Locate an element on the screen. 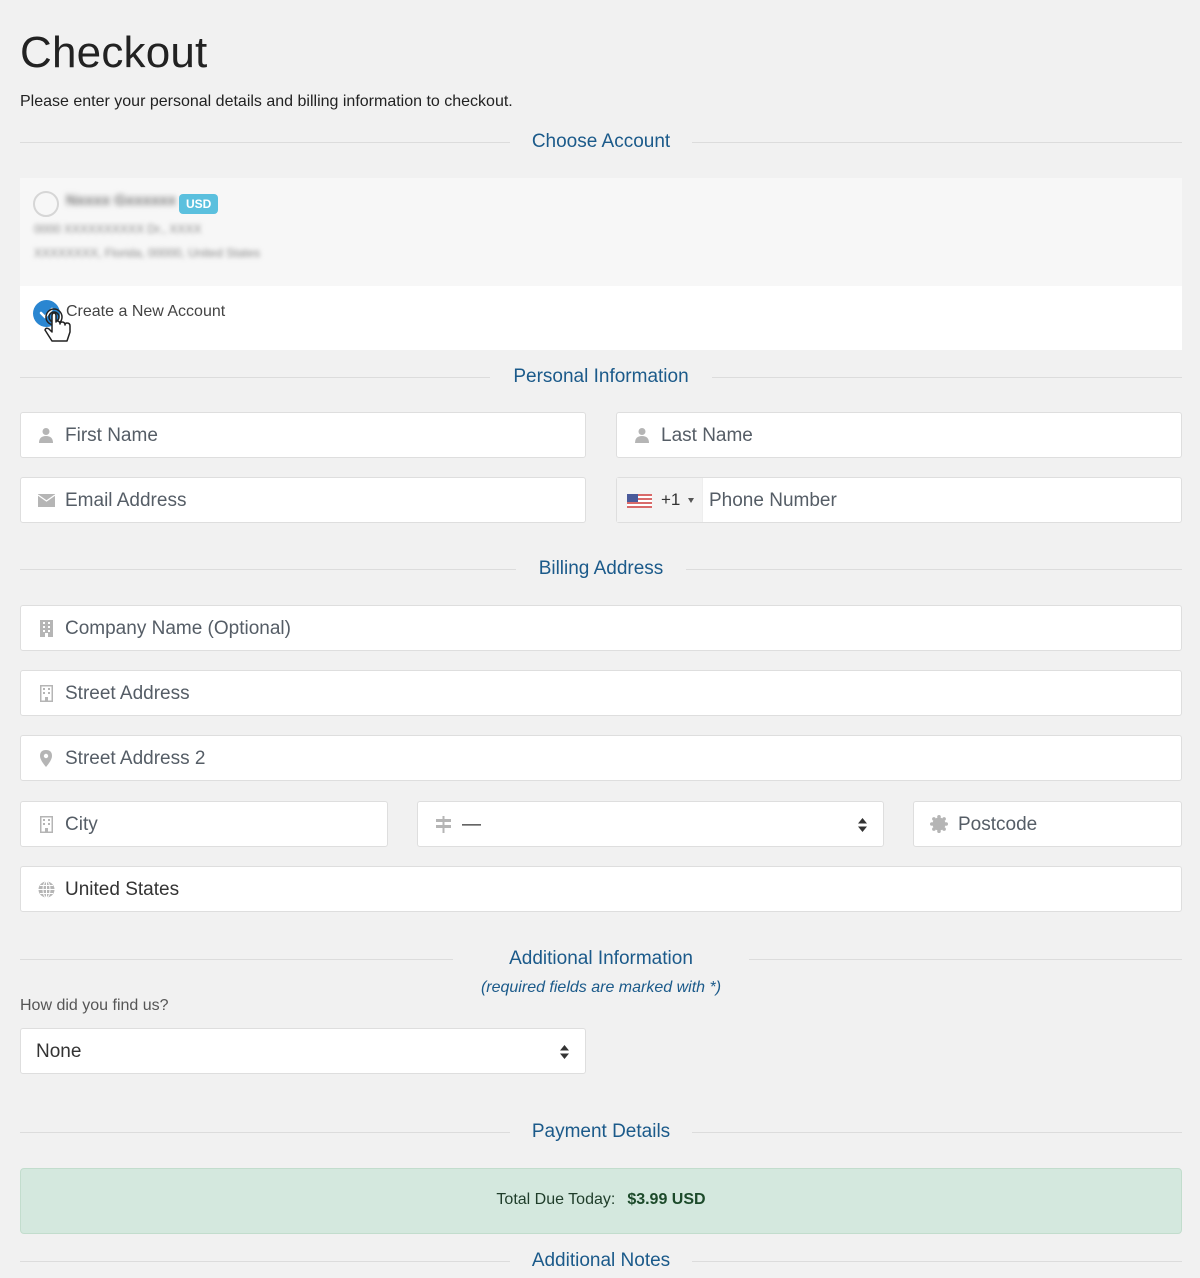 This screenshot has height=1278, width=1200. street-address-2-input: Street Address 2 is located at coordinates (601, 758).